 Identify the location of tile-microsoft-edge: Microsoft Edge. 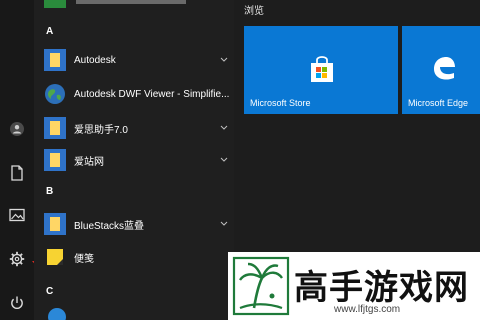
(441, 70).